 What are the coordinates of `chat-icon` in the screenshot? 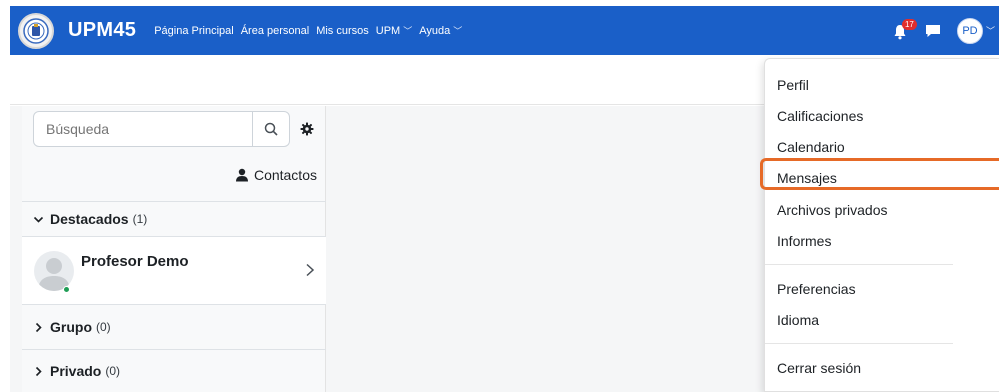 It's located at (933, 31).